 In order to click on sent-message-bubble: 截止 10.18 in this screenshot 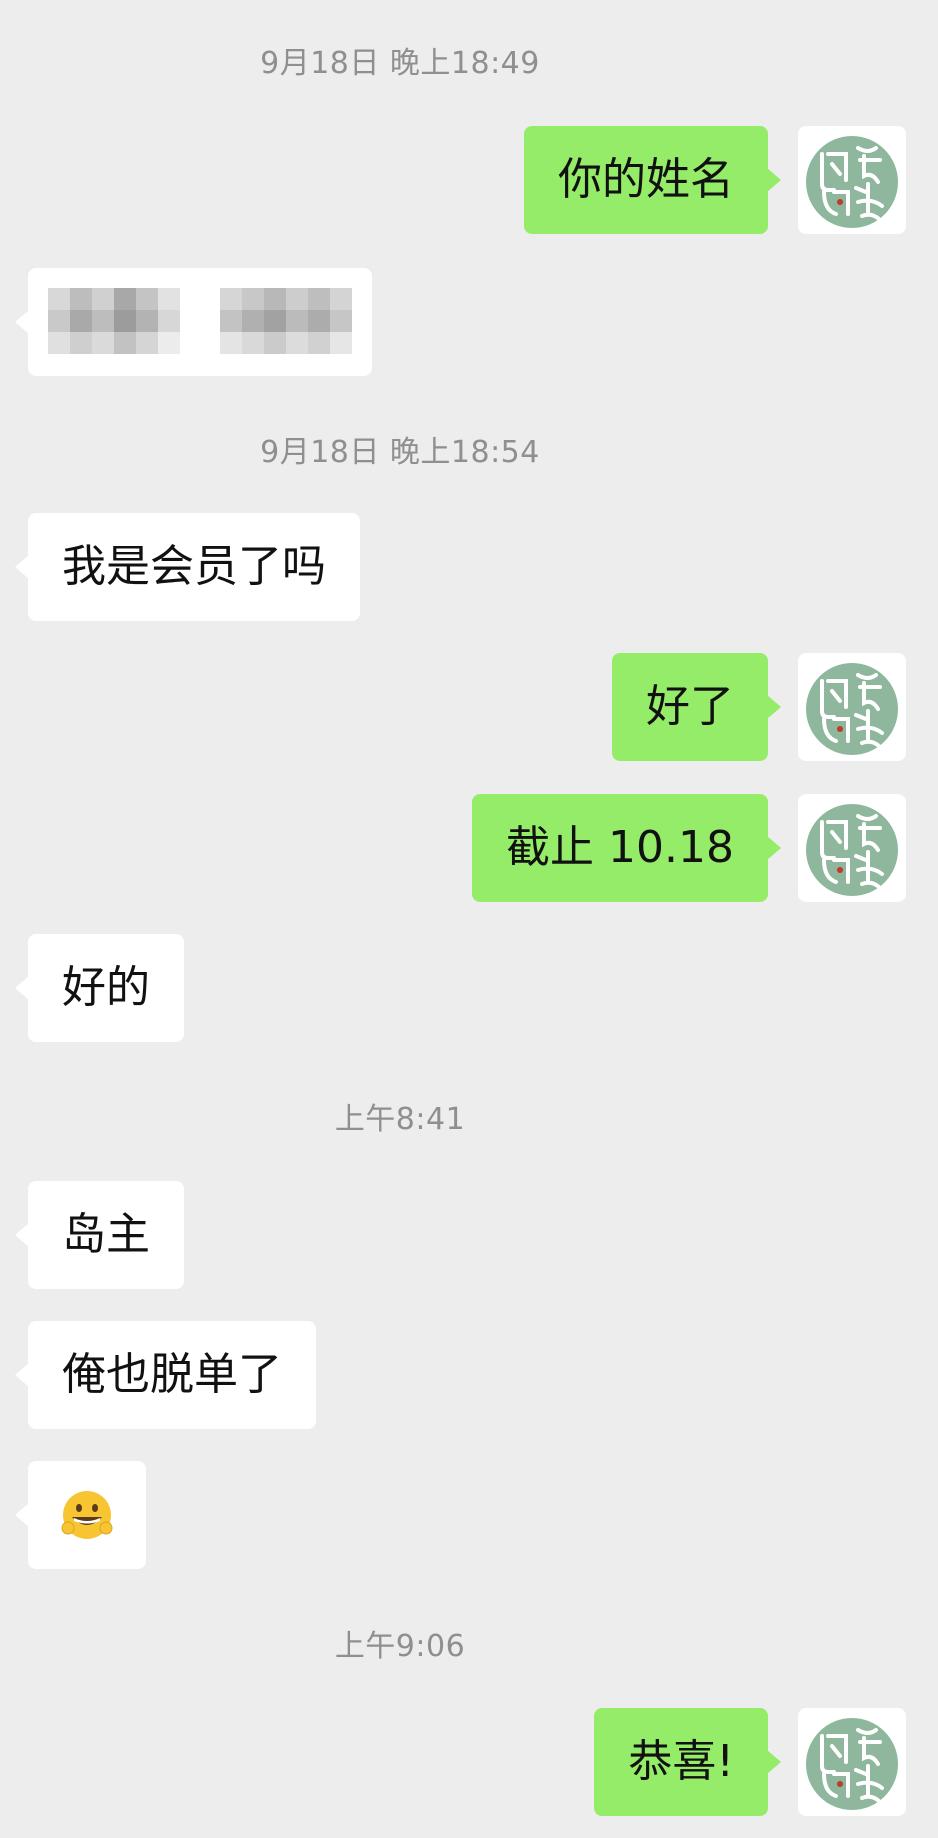, I will do `click(626, 848)`.